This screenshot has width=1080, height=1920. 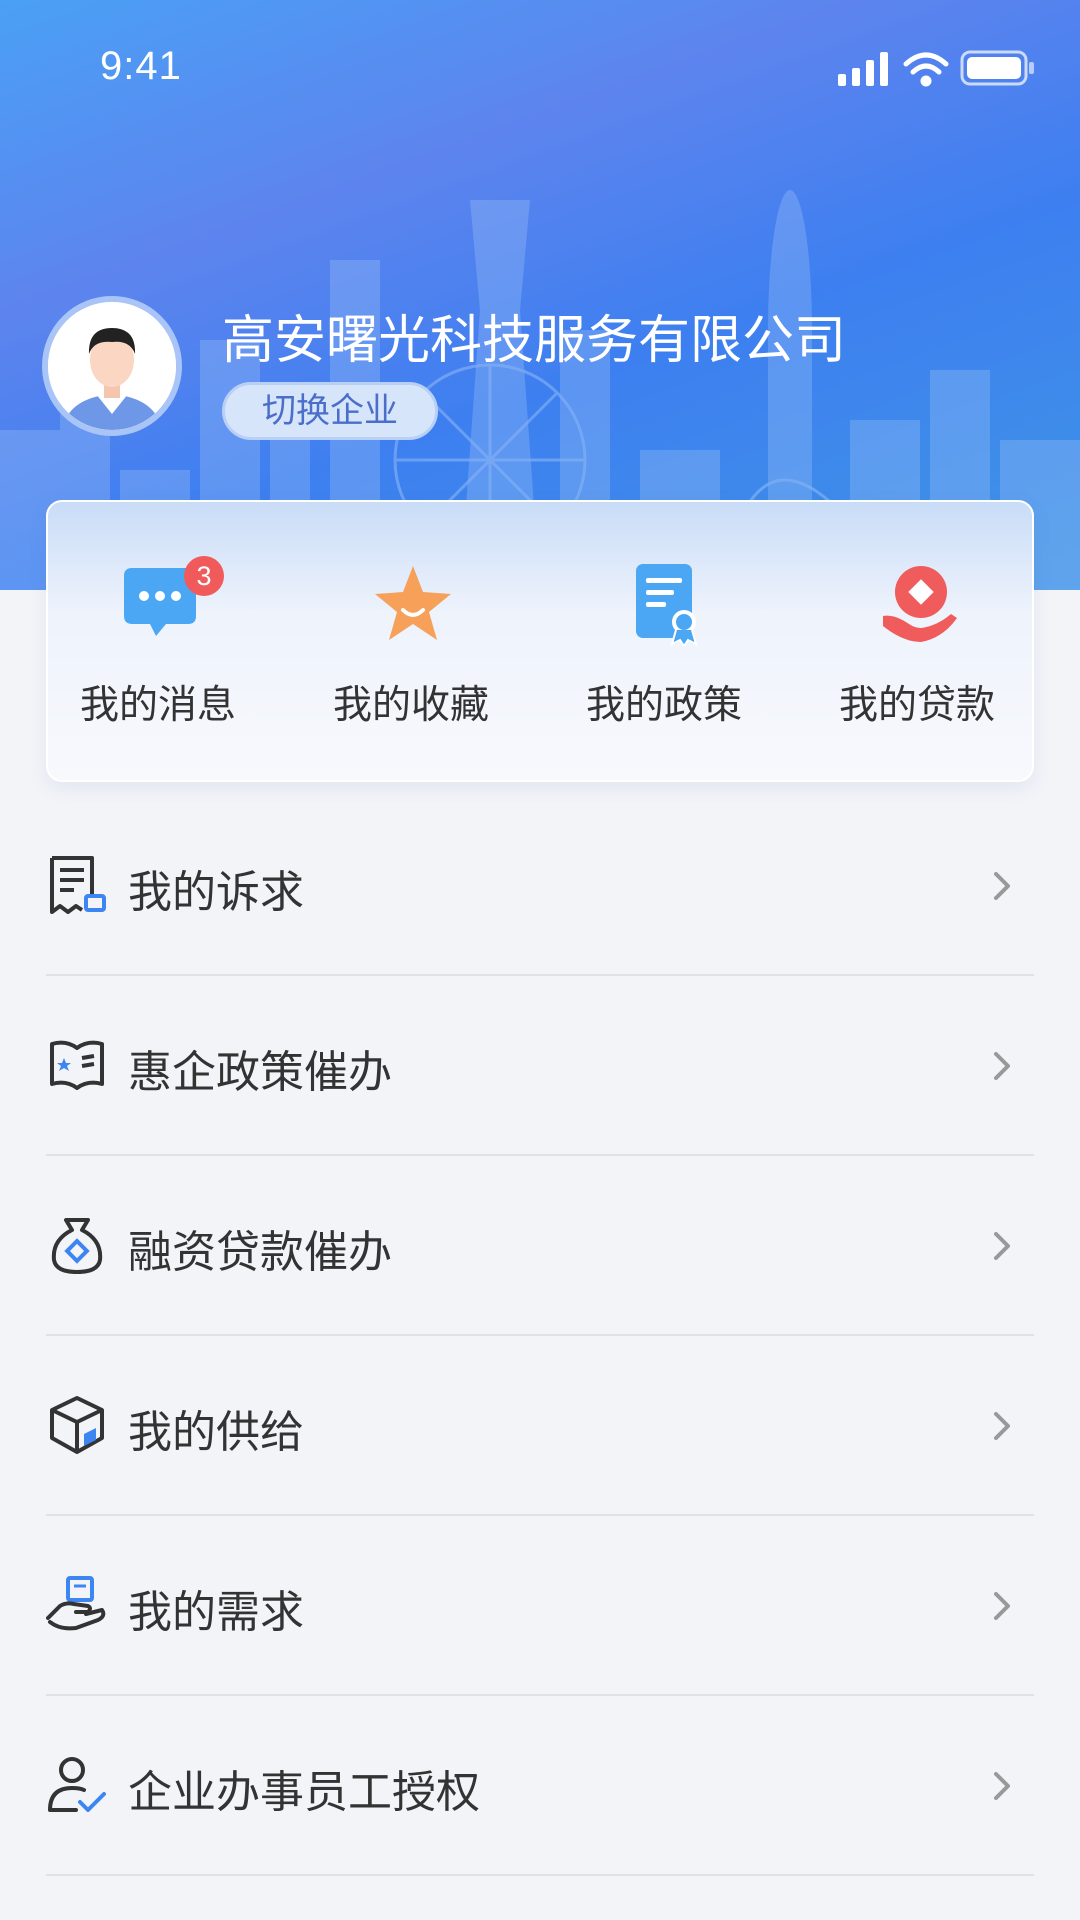 What do you see at coordinates (216, 1612) in the screenshot?
I see `menu-item-label: 我的需求` at bounding box center [216, 1612].